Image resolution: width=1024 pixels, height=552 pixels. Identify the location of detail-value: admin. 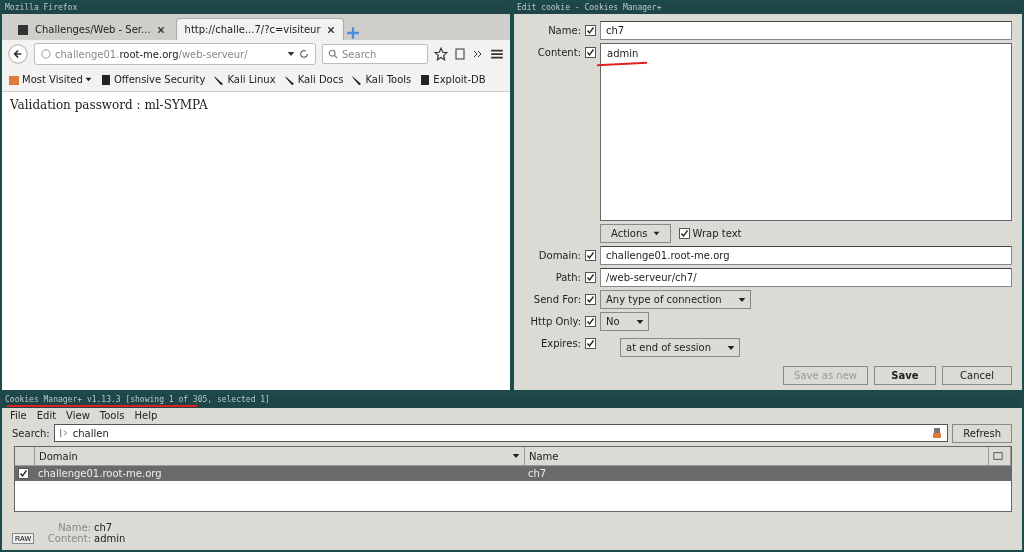
(110, 538).